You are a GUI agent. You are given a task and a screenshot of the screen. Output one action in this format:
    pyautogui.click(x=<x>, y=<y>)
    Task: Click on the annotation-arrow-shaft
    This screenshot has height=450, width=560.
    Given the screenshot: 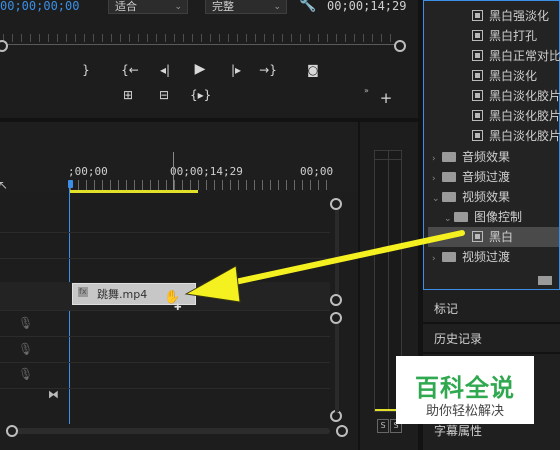 What is the action you would take?
    pyautogui.click(x=344, y=258)
    